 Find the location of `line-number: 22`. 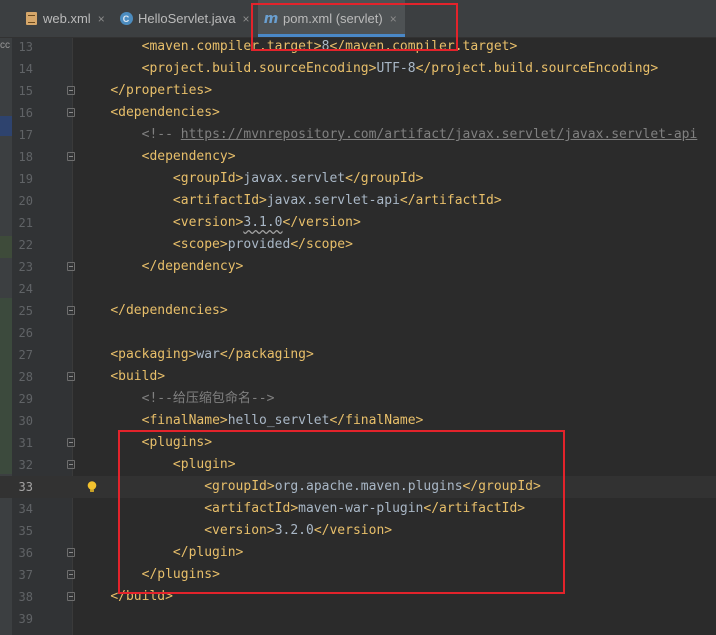

line-number: 22 is located at coordinates (25, 245).